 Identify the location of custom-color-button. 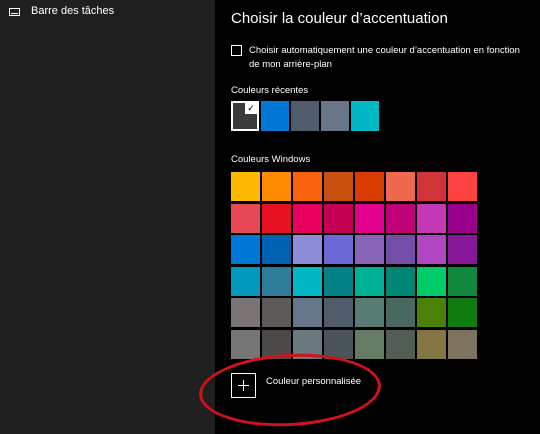
(243, 385).